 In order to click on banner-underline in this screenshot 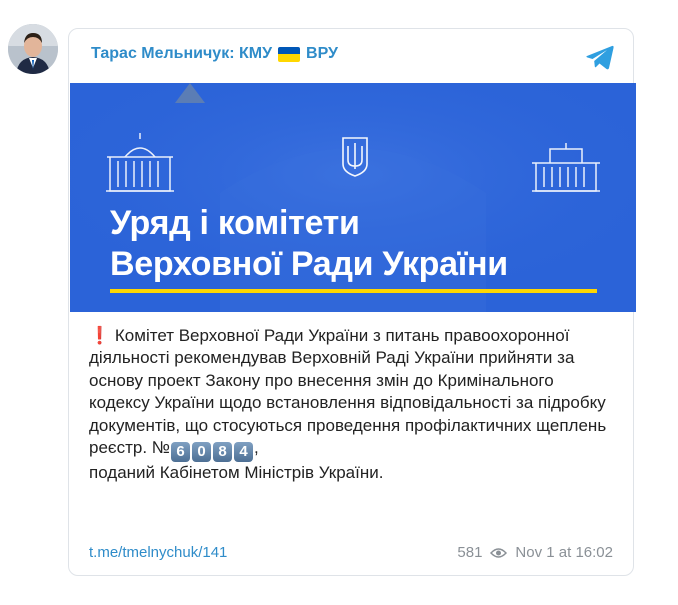, I will do `click(353, 291)`.